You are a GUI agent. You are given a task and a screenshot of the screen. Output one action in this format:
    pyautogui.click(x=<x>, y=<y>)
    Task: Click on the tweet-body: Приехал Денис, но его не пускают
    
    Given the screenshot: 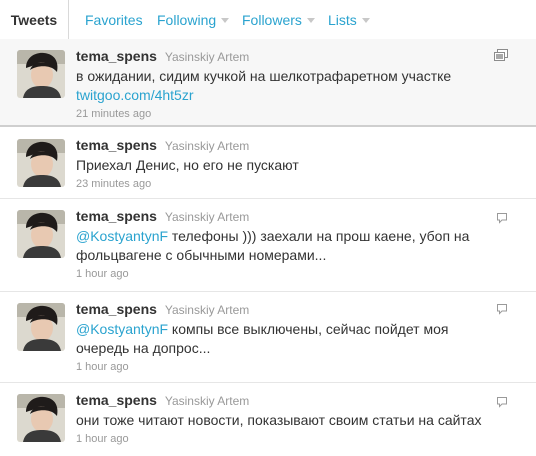 What is the action you would take?
    pyautogui.click(x=187, y=165)
    